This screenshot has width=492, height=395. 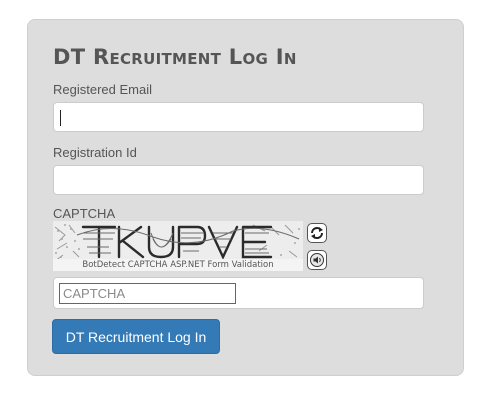 What do you see at coordinates (95, 152) in the screenshot?
I see `registration-id-label: Registration Id` at bounding box center [95, 152].